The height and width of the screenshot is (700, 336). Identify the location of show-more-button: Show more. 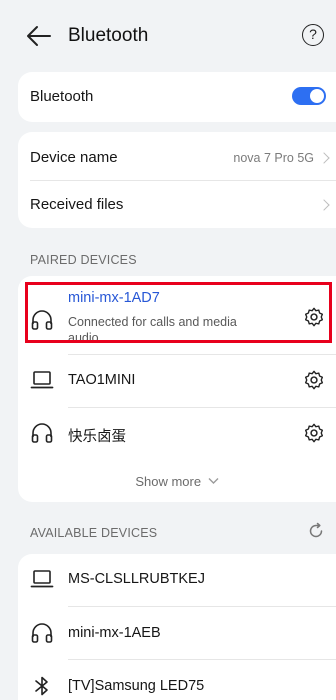
(177, 481).